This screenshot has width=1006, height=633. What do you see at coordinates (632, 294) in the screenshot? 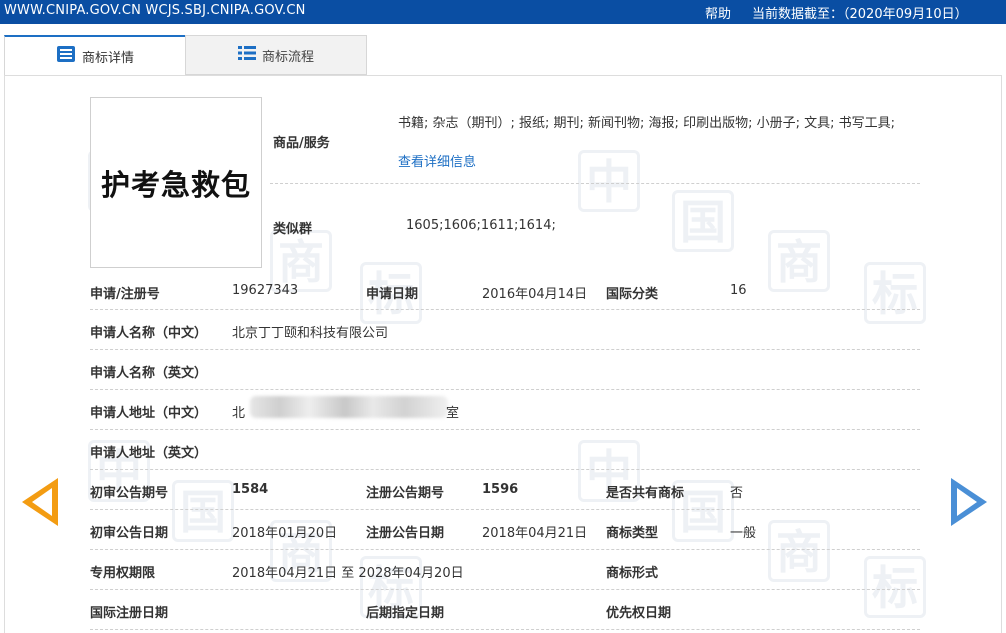
I see `intl-class-label: 国际分类` at bounding box center [632, 294].